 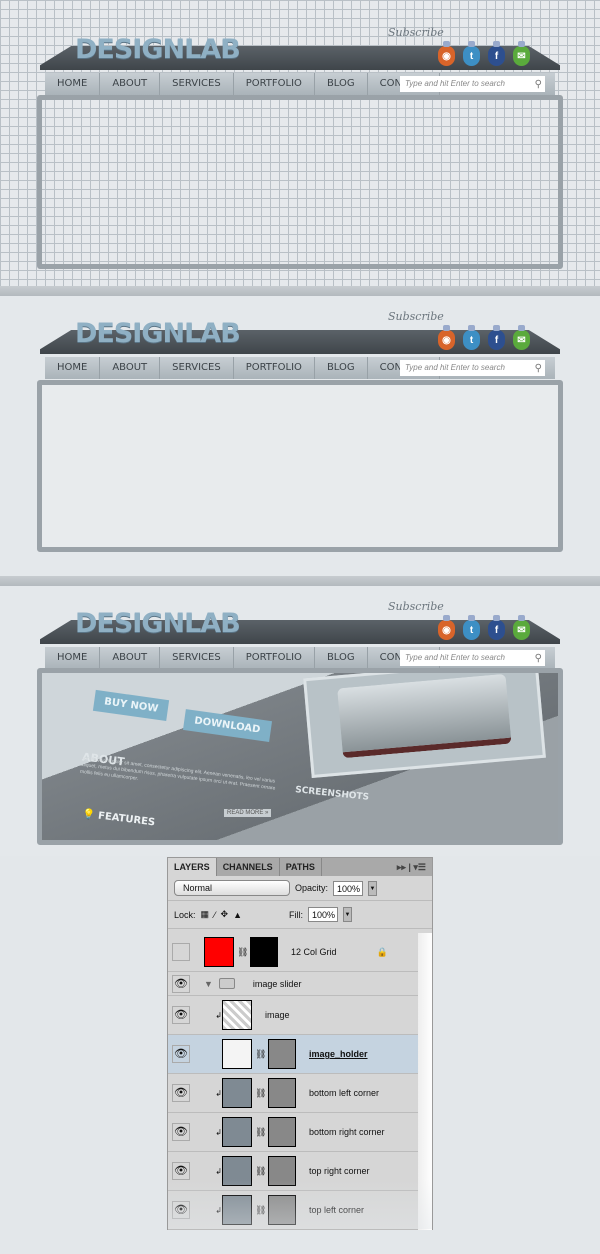 What do you see at coordinates (205, 914) in the screenshot?
I see `lock-transparency-icon: ▦` at bounding box center [205, 914].